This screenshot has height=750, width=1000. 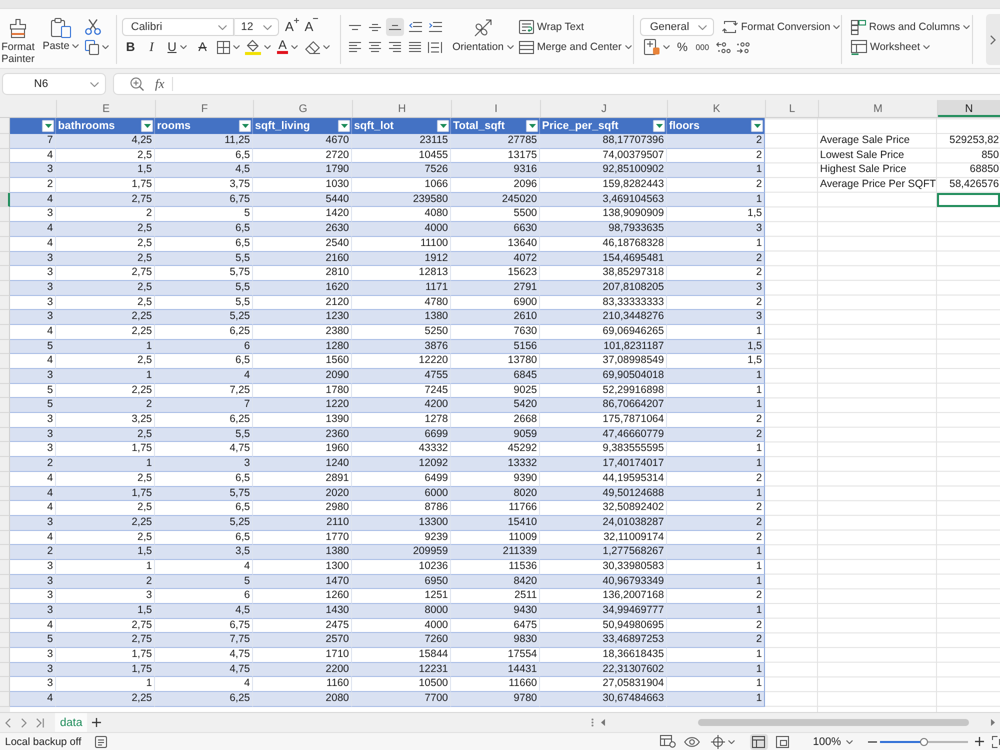 What do you see at coordinates (18, 41) in the screenshot?
I see `format-painter-button: Format Painter` at bounding box center [18, 41].